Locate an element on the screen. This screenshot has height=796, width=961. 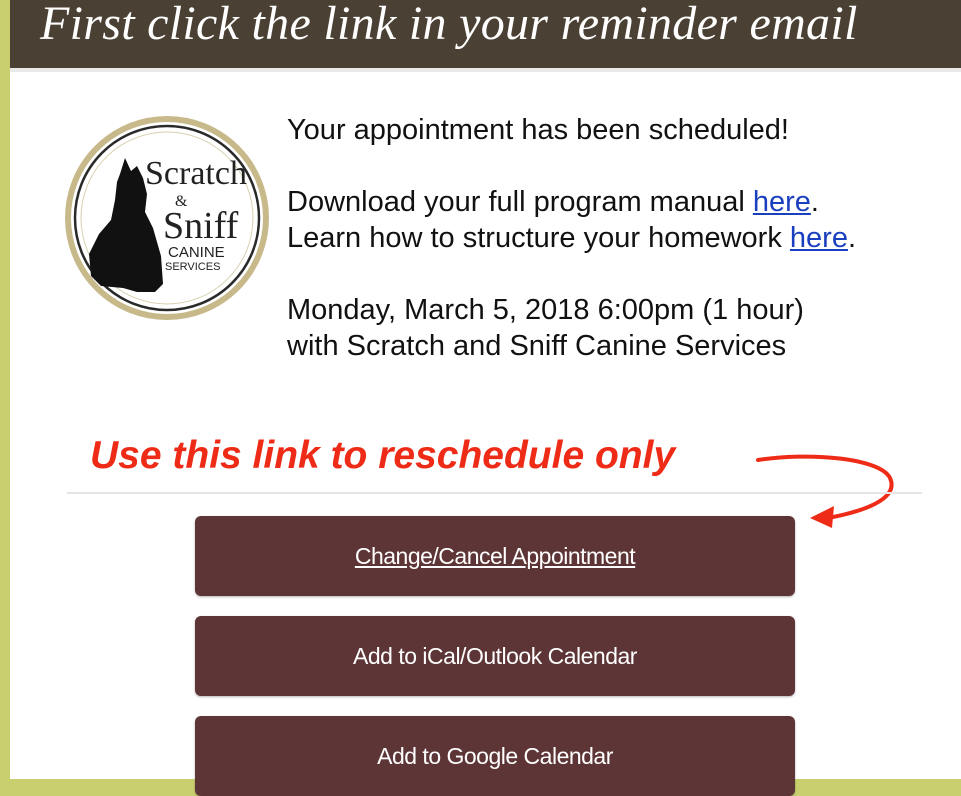
manual-period: . is located at coordinates (814, 202).